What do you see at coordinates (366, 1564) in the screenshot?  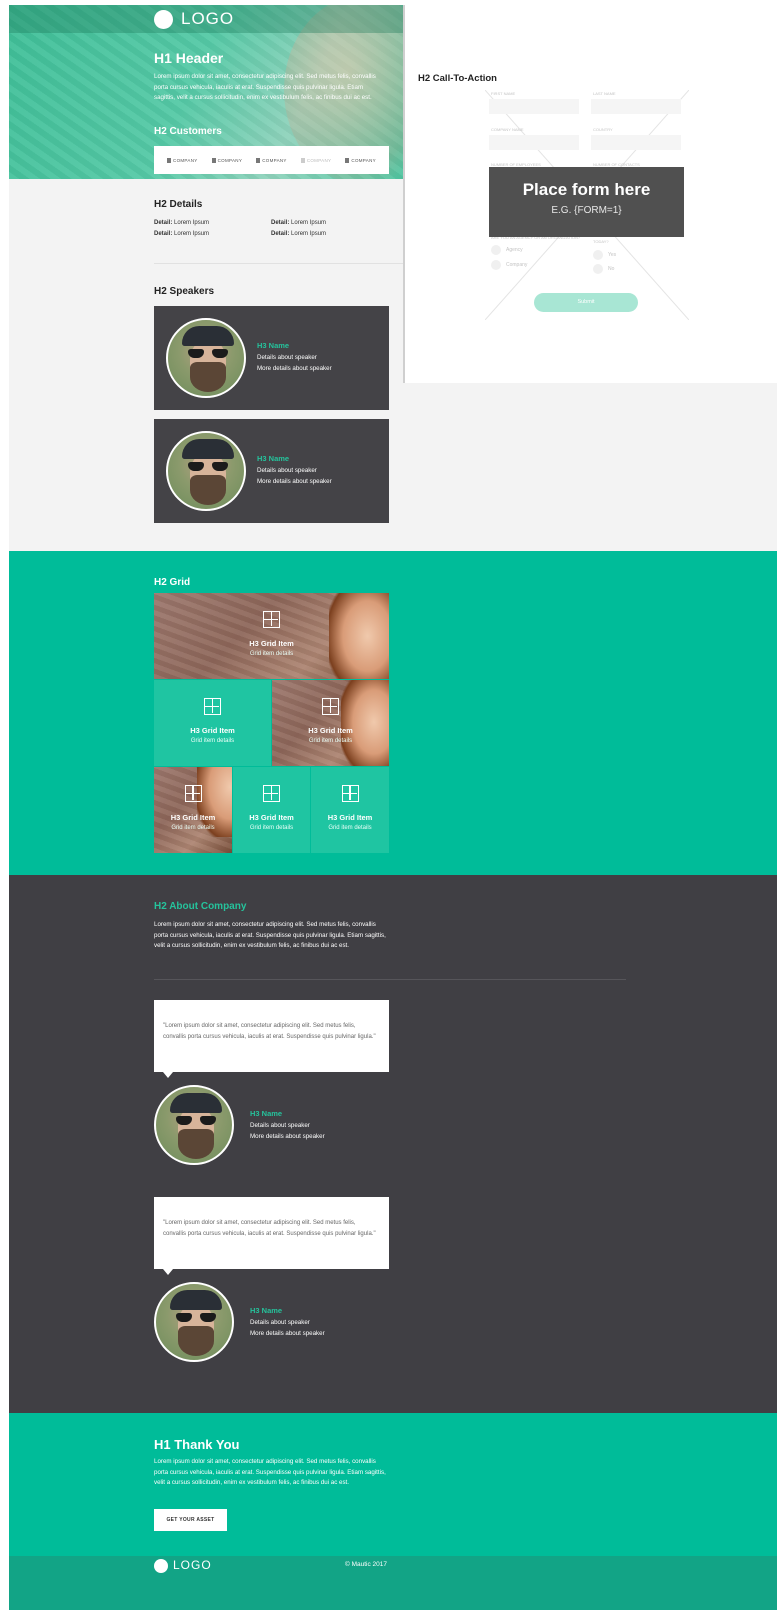 I see `copyright-text: © Mautic 2017` at bounding box center [366, 1564].